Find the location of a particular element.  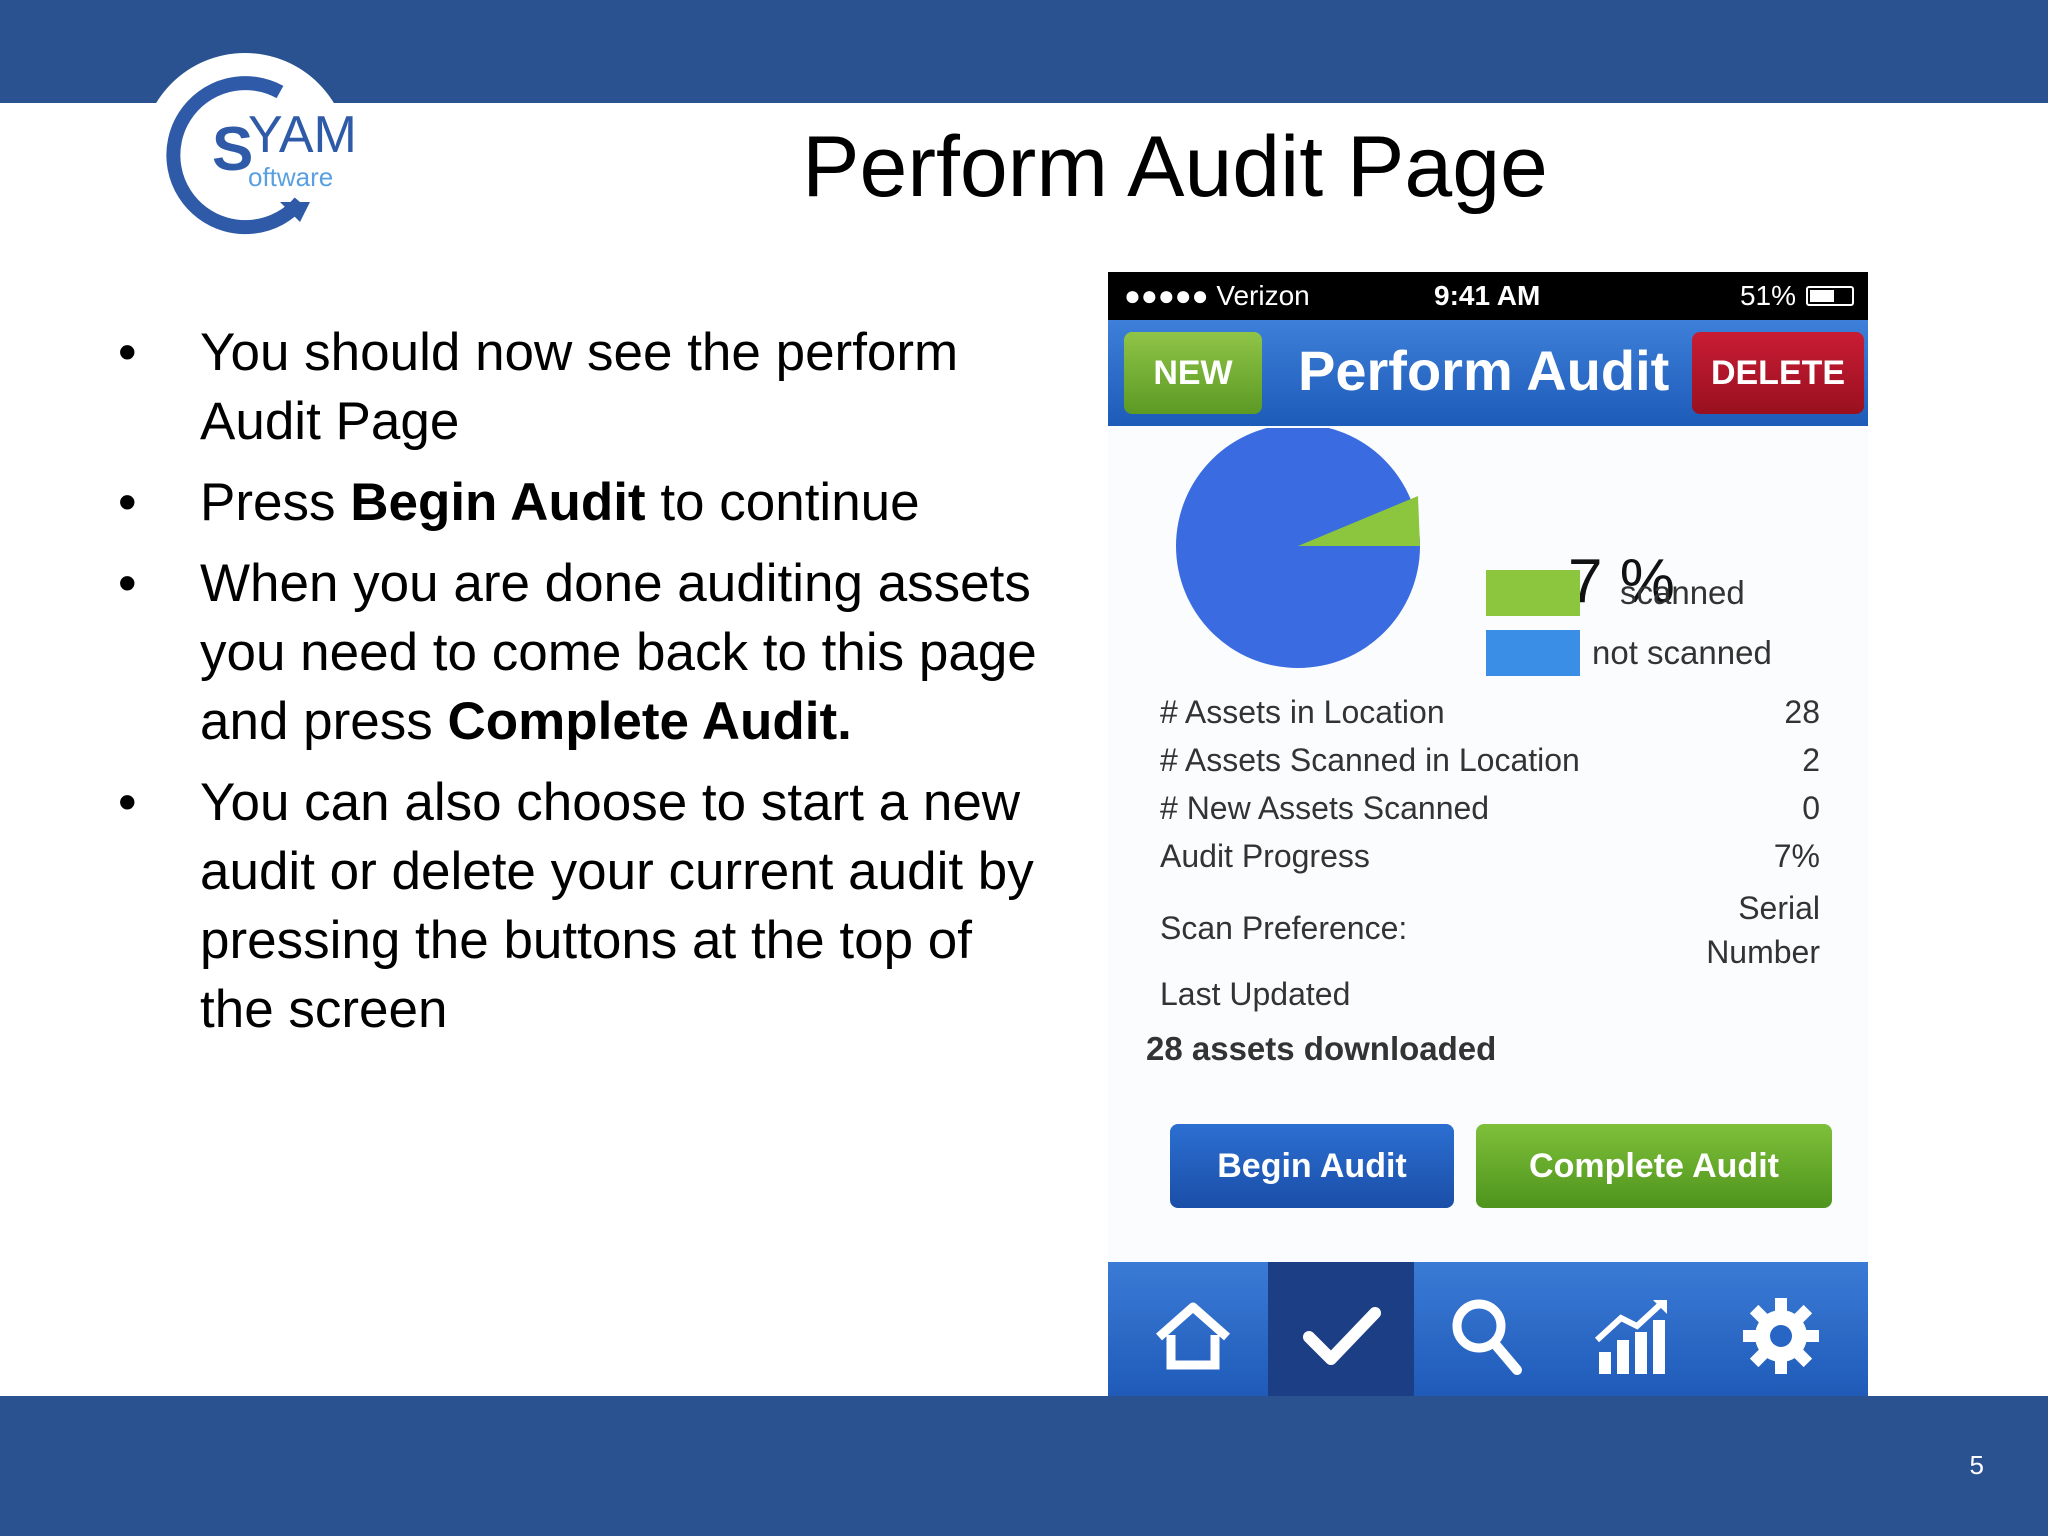

battery-percent: 51% is located at coordinates (1767, 295).